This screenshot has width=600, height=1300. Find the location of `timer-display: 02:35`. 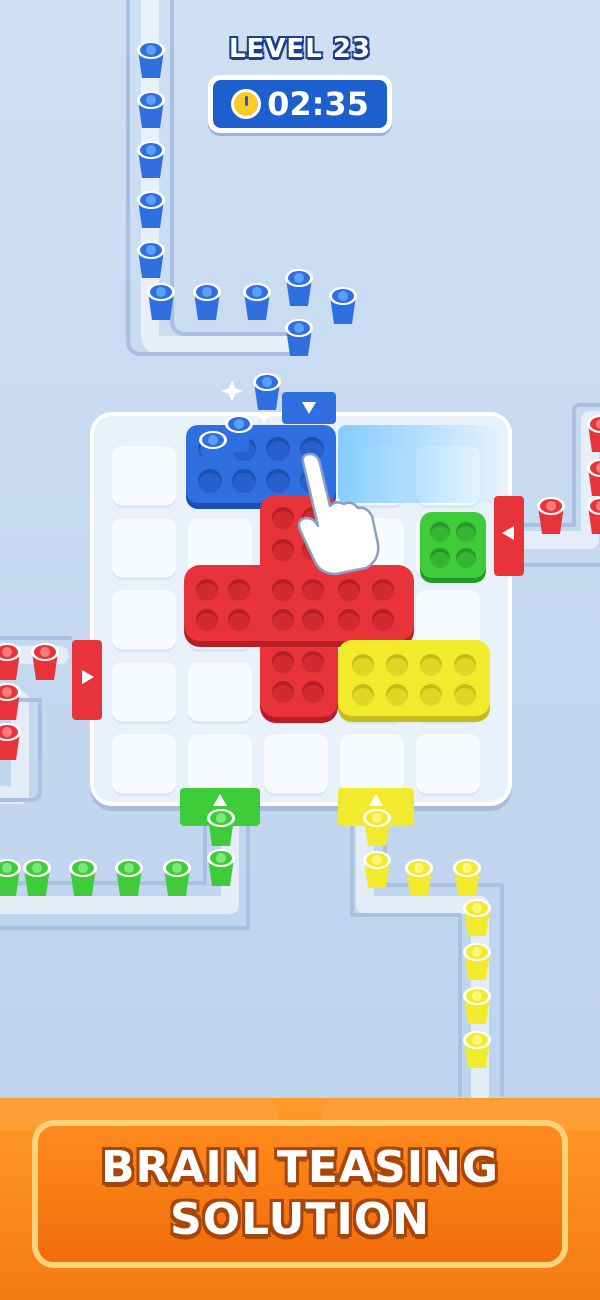

timer-display: 02:35 is located at coordinates (300, 104).